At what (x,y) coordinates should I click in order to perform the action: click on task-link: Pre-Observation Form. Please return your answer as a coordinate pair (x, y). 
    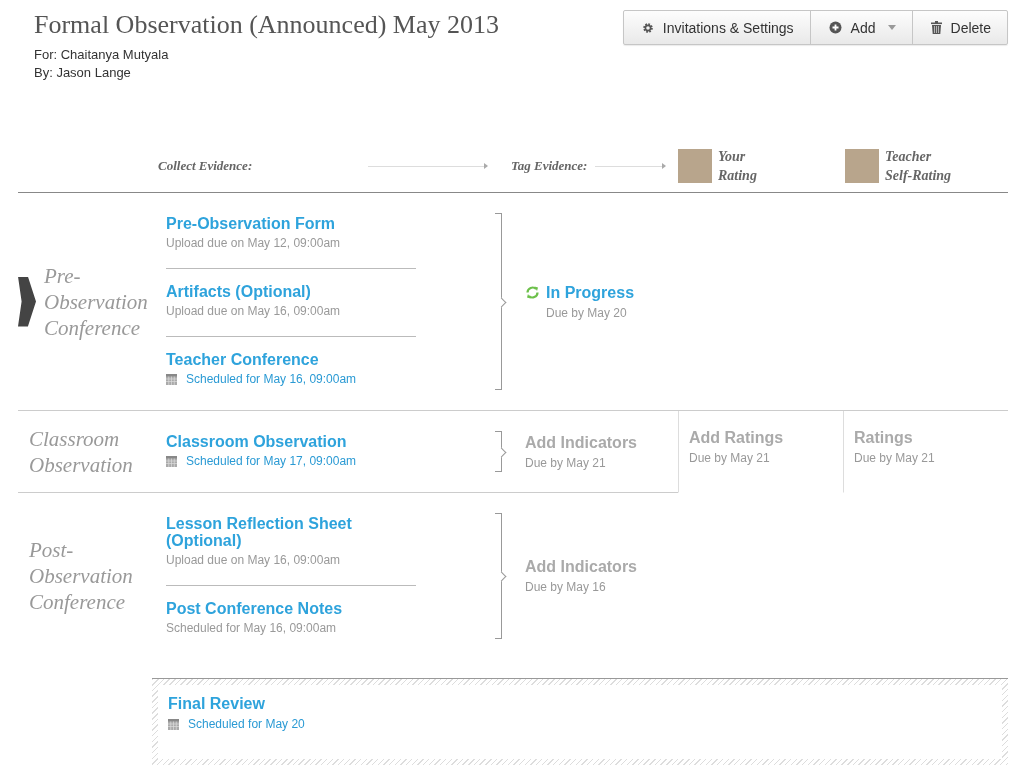
    Looking at the image, I should click on (291, 223).